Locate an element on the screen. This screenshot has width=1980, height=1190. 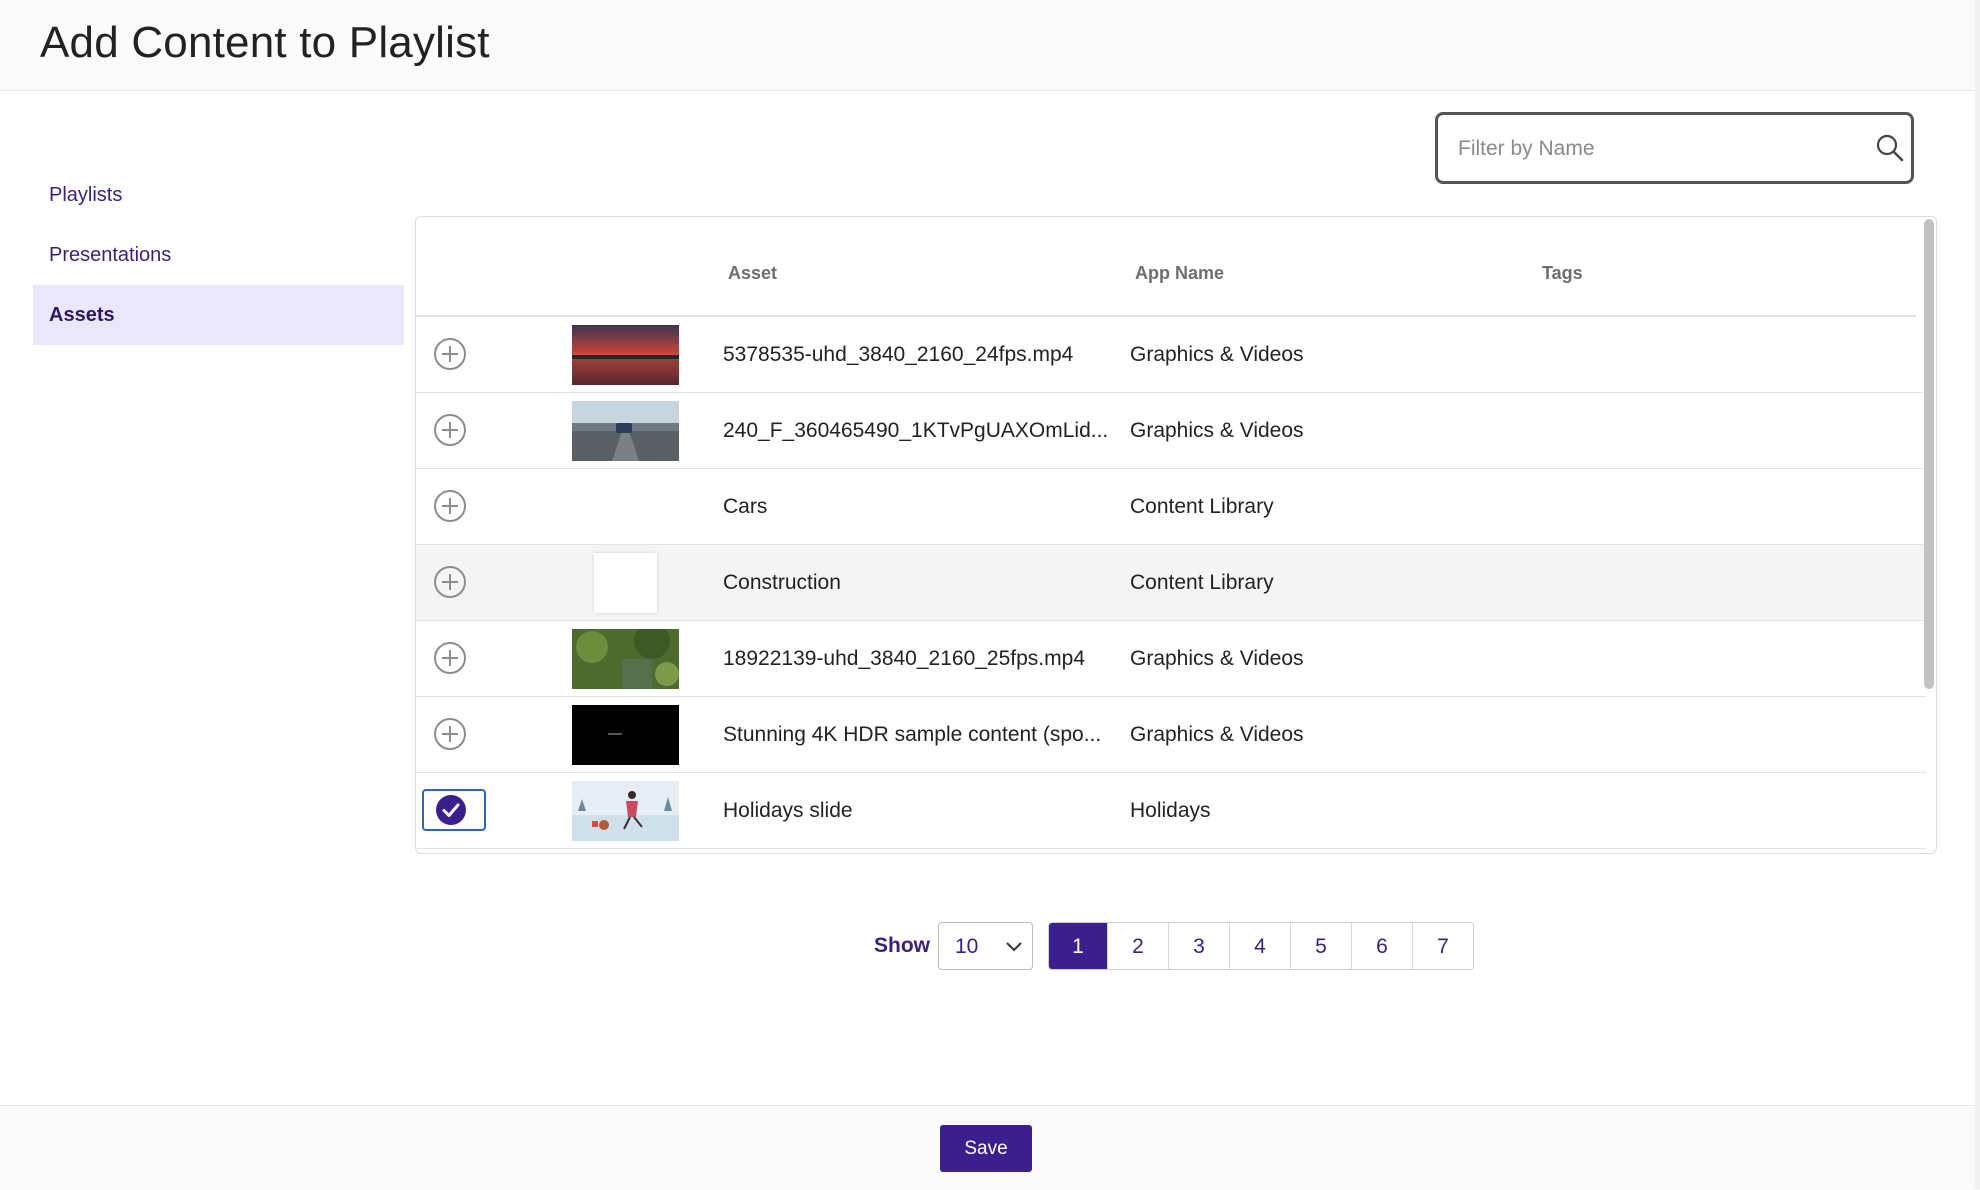
page-button-4: 4 is located at coordinates (1259, 946).